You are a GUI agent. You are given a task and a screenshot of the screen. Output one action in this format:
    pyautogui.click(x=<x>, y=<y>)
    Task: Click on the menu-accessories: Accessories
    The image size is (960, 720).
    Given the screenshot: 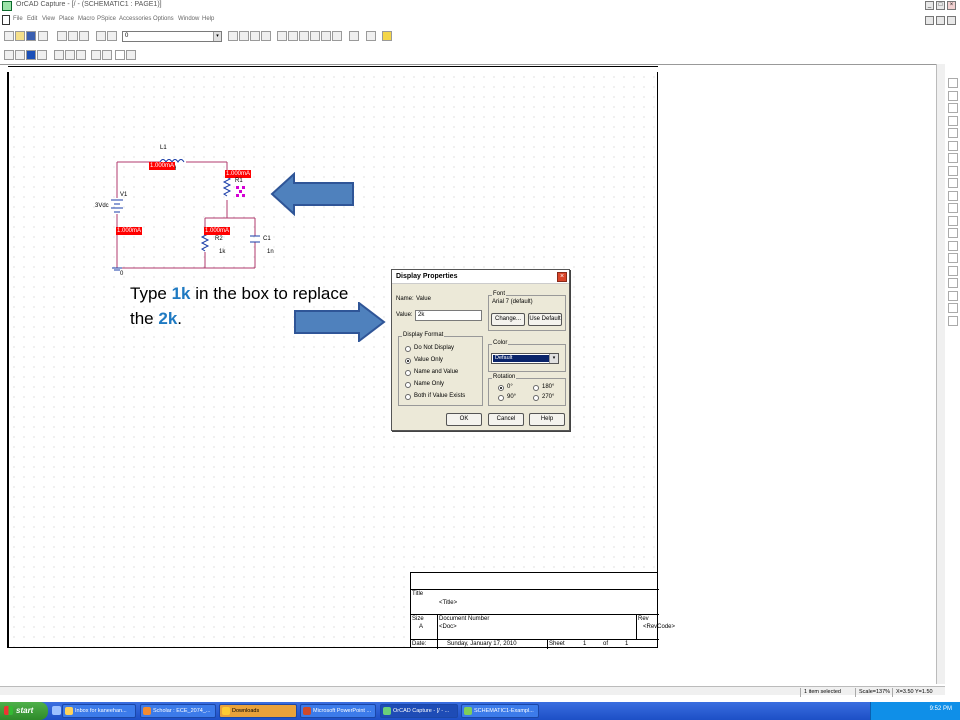 What is the action you would take?
    pyautogui.click(x=135, y=19)
    